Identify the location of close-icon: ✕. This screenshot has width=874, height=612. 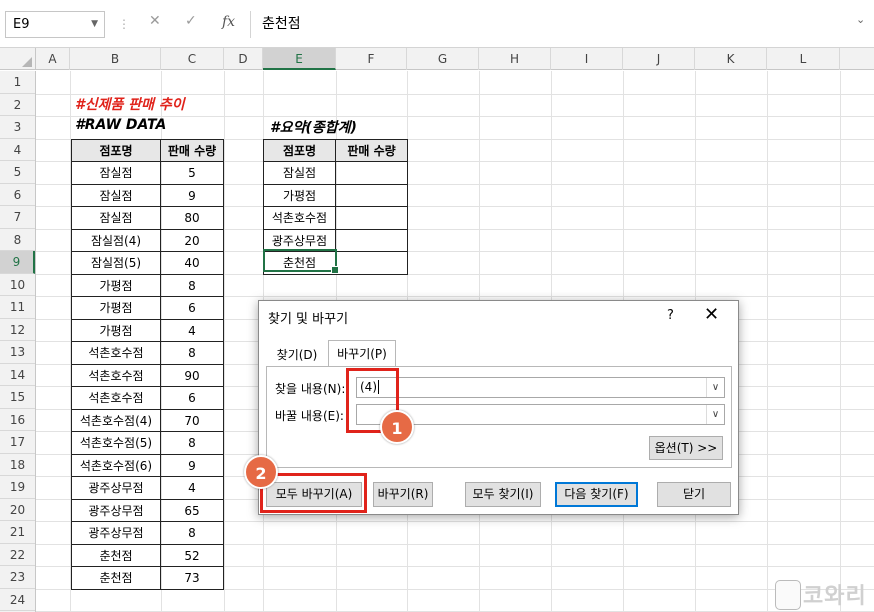
(711, 314).